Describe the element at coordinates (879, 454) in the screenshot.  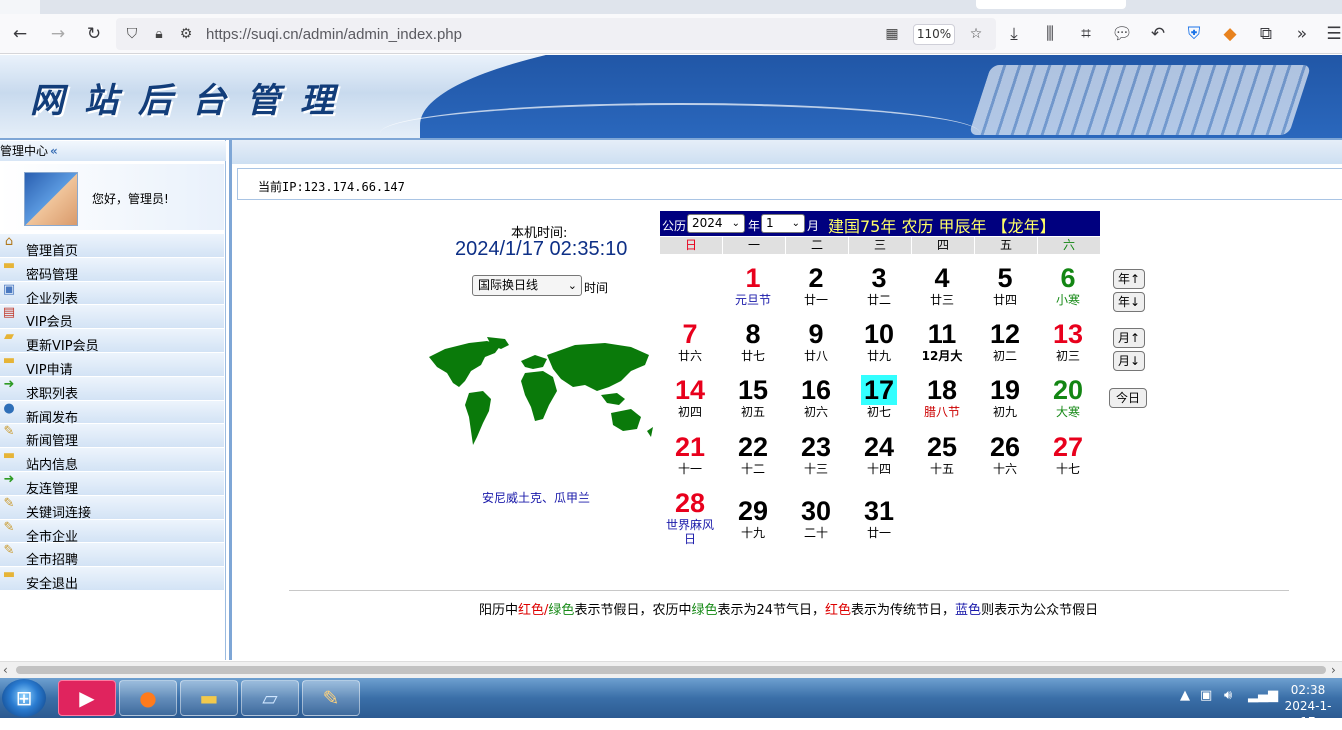
I see `calendar-day: 24 十四` at that location.